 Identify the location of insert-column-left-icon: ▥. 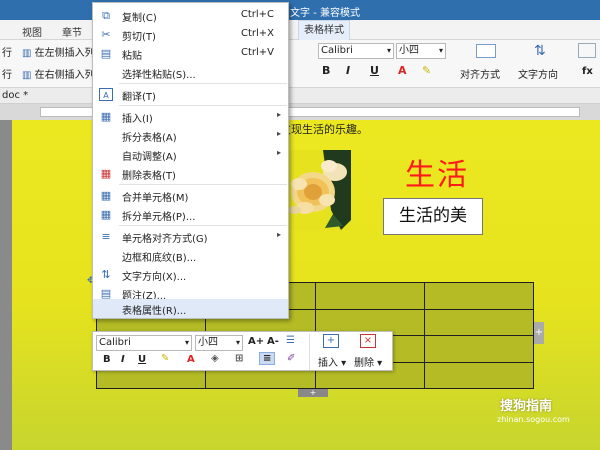
(27, 53).